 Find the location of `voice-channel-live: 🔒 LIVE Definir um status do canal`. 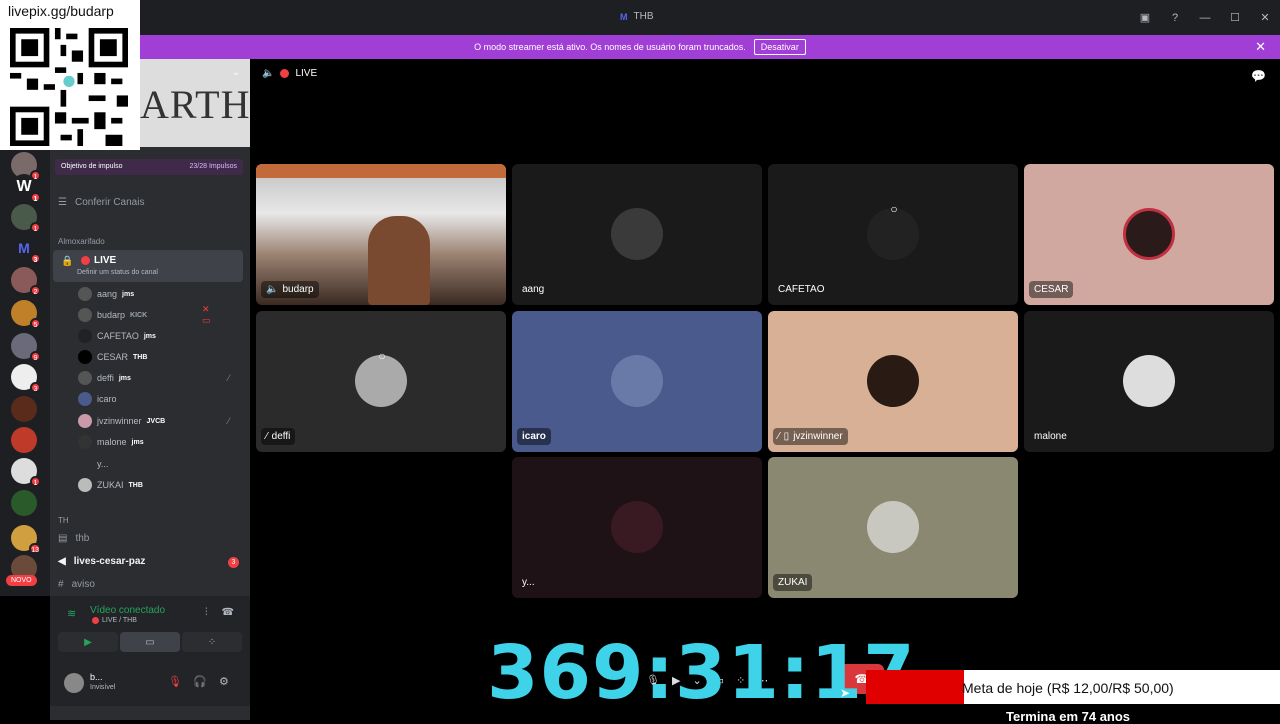

voice-channel-live: 🔒 LIVE Definir um status do canal is located at coordinates (148, 266).